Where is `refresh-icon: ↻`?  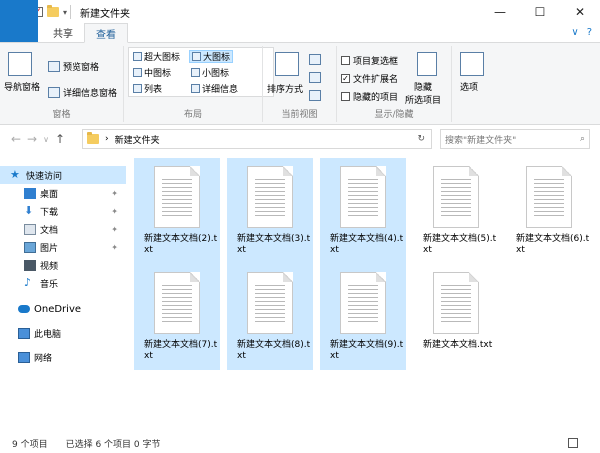 refresh-icon: ↻ is located at coordinates (421, 139).